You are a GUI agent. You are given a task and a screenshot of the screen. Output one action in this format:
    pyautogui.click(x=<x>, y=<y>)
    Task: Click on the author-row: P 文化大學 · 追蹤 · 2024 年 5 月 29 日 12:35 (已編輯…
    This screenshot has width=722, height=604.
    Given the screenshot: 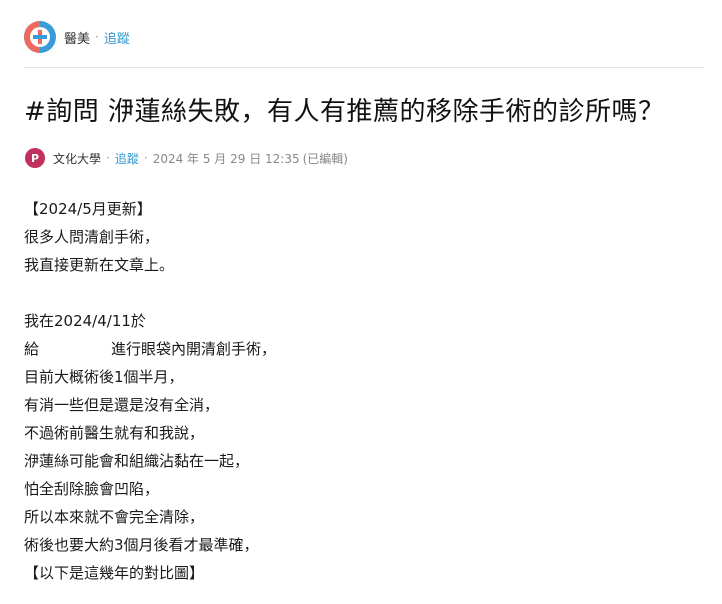 What is the action you would take?
    pyautogui.click(x=186, y=158)
    